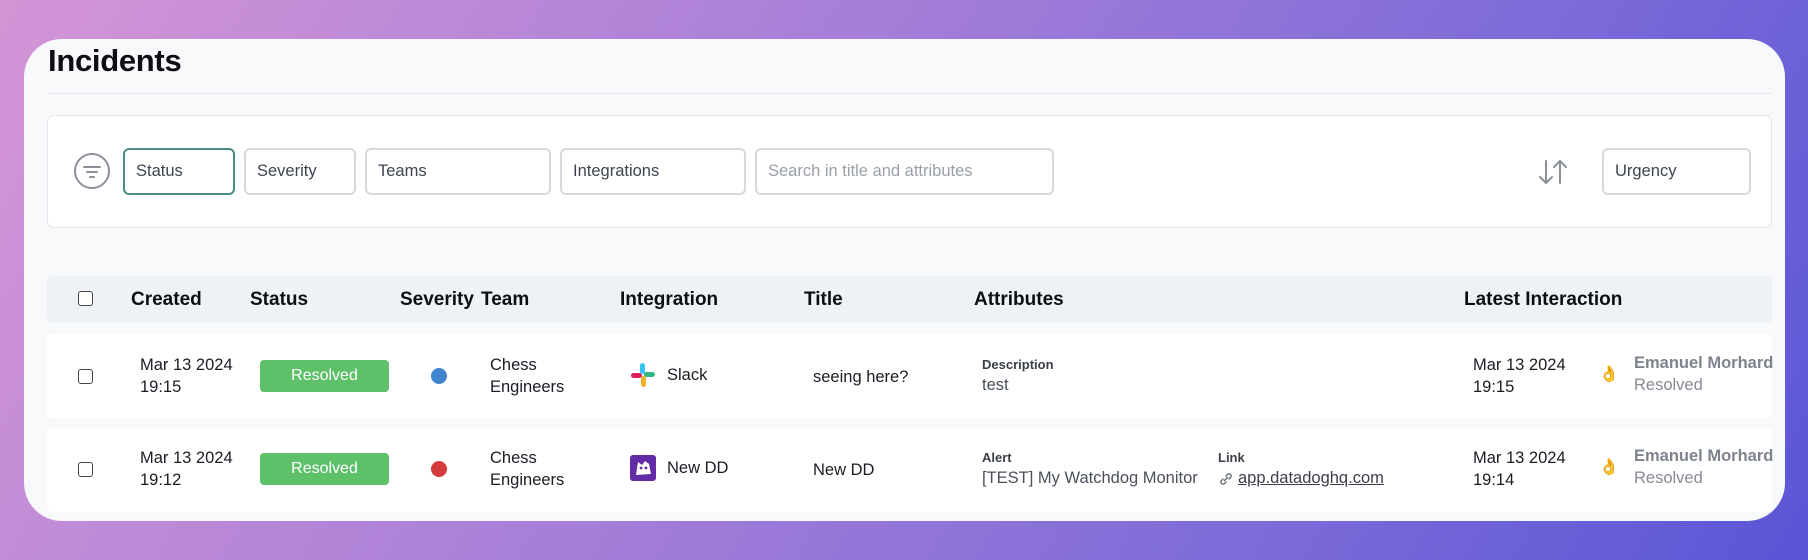  I want to click on column-severity: Severity, so click(437, 300).